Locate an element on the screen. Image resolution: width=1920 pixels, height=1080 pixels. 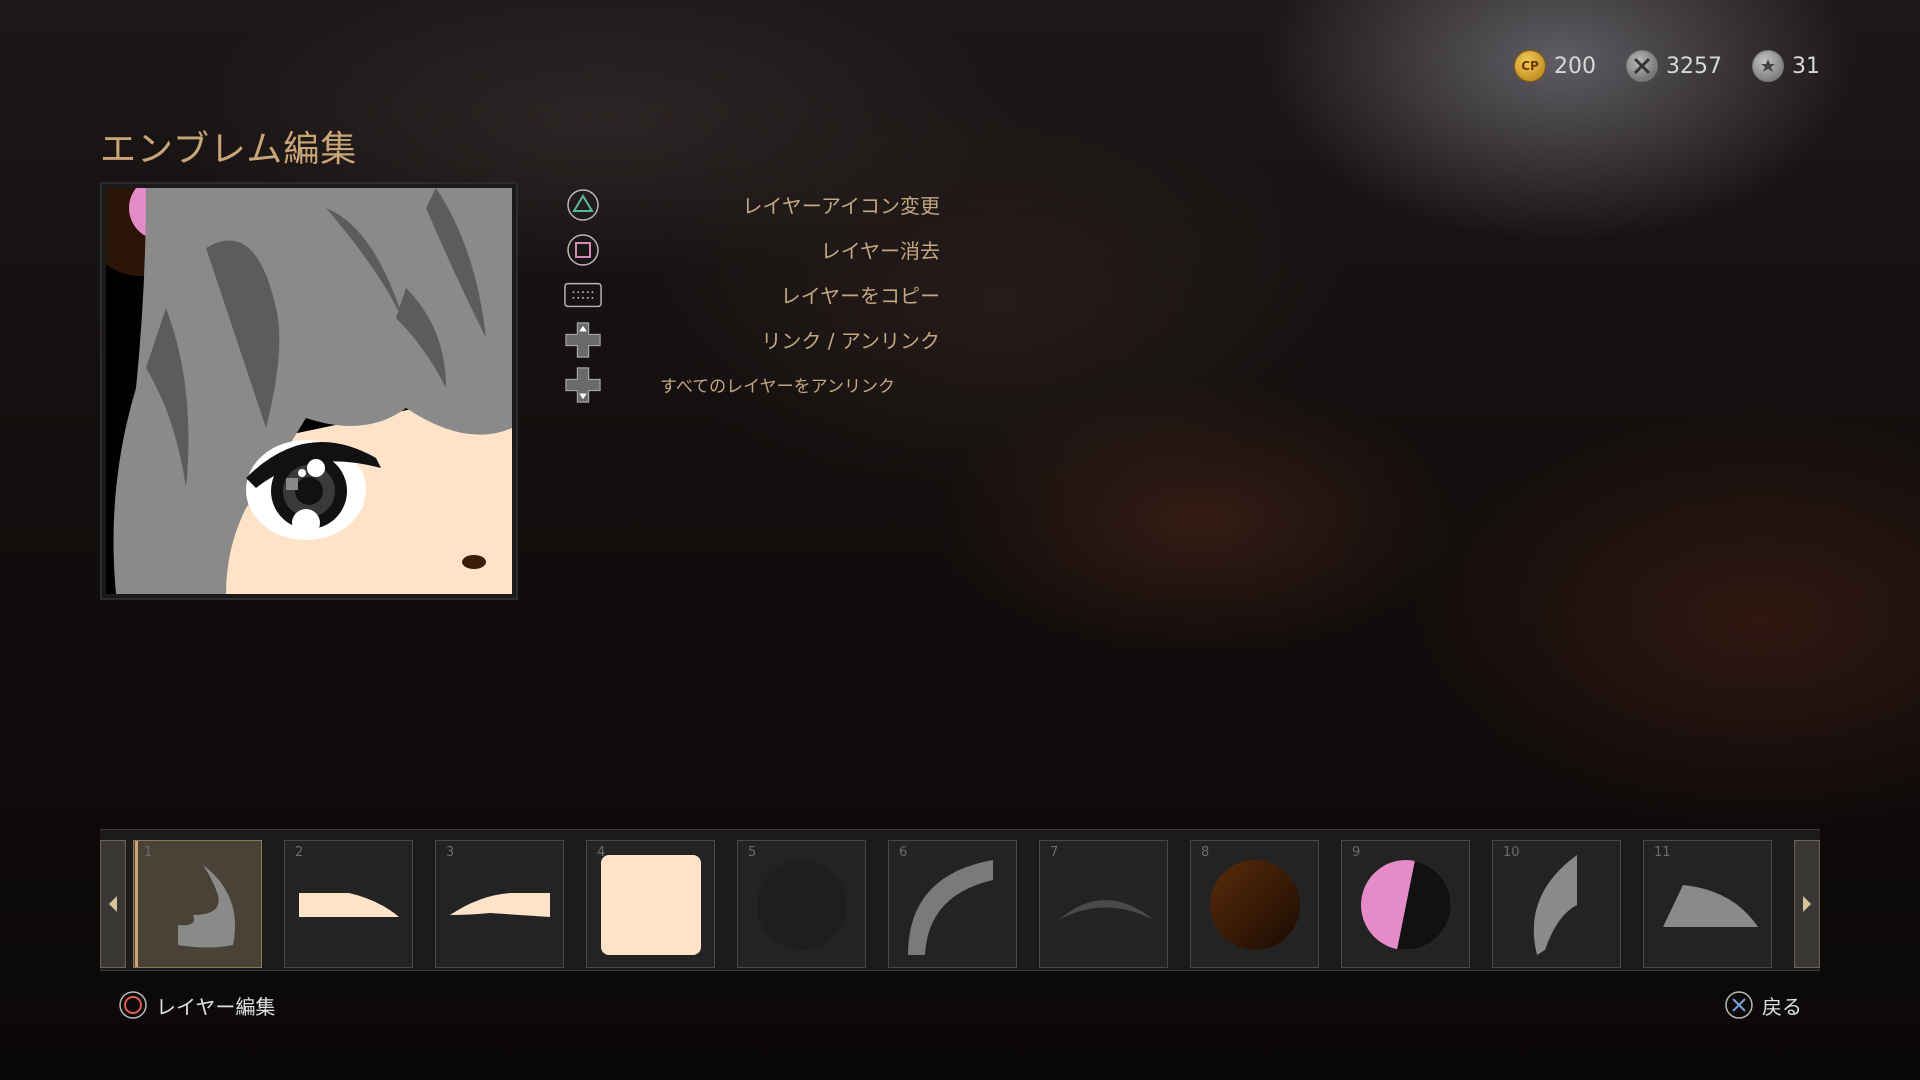
thin-arc-icon is located at coordinates (1106, 910).